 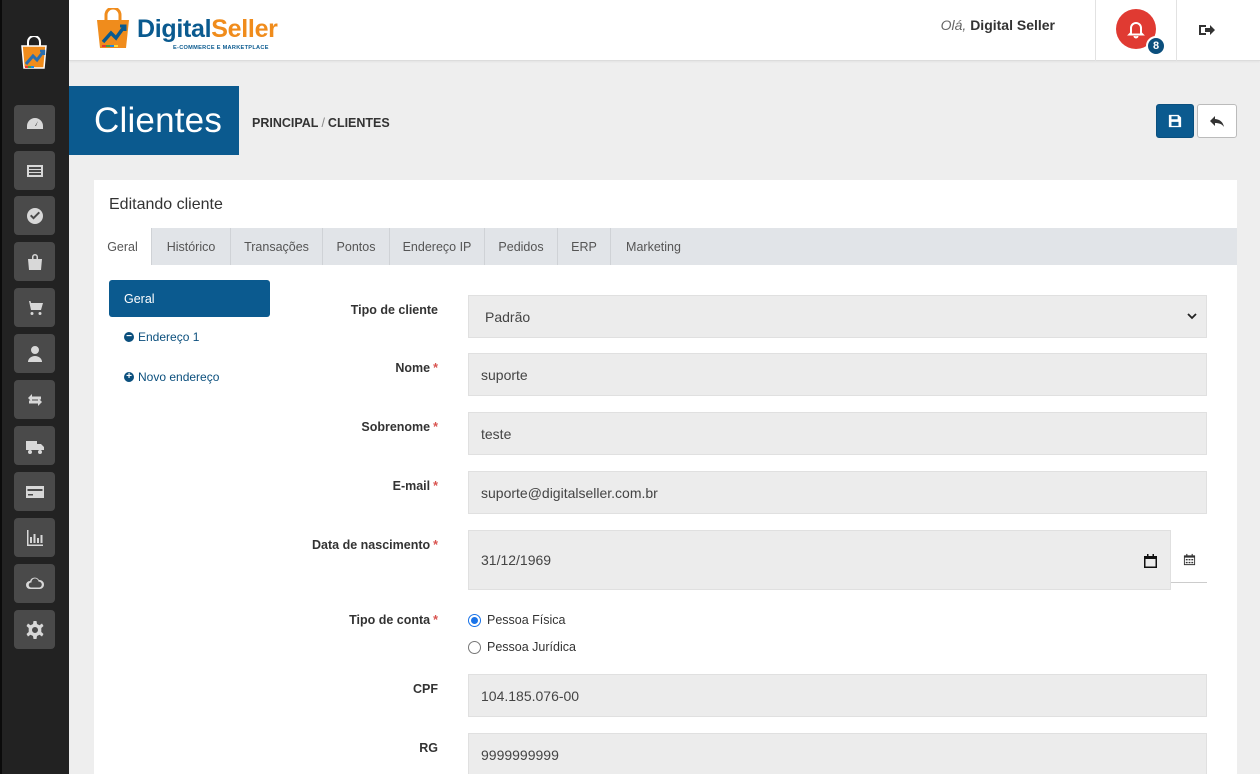 What do you see at coordinates (394, 310) in the screenshot?
I see `customer-type-label: Tipo de cliente` at bounding box center [394, 310].